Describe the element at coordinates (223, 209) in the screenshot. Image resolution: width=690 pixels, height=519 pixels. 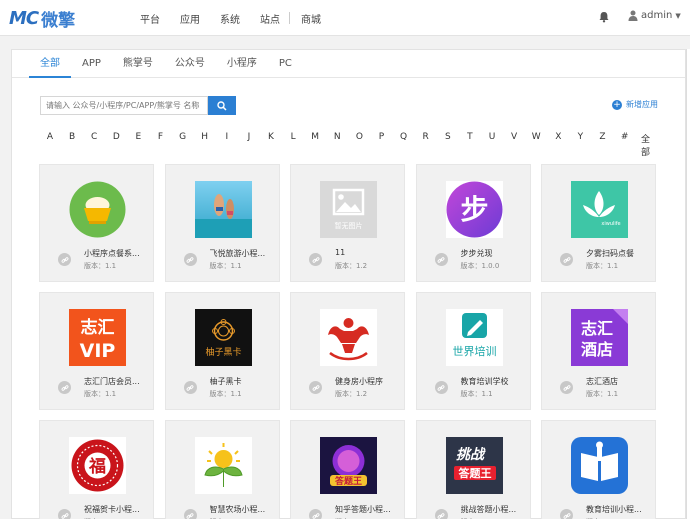
I see `beach-photo-icon` at that location.